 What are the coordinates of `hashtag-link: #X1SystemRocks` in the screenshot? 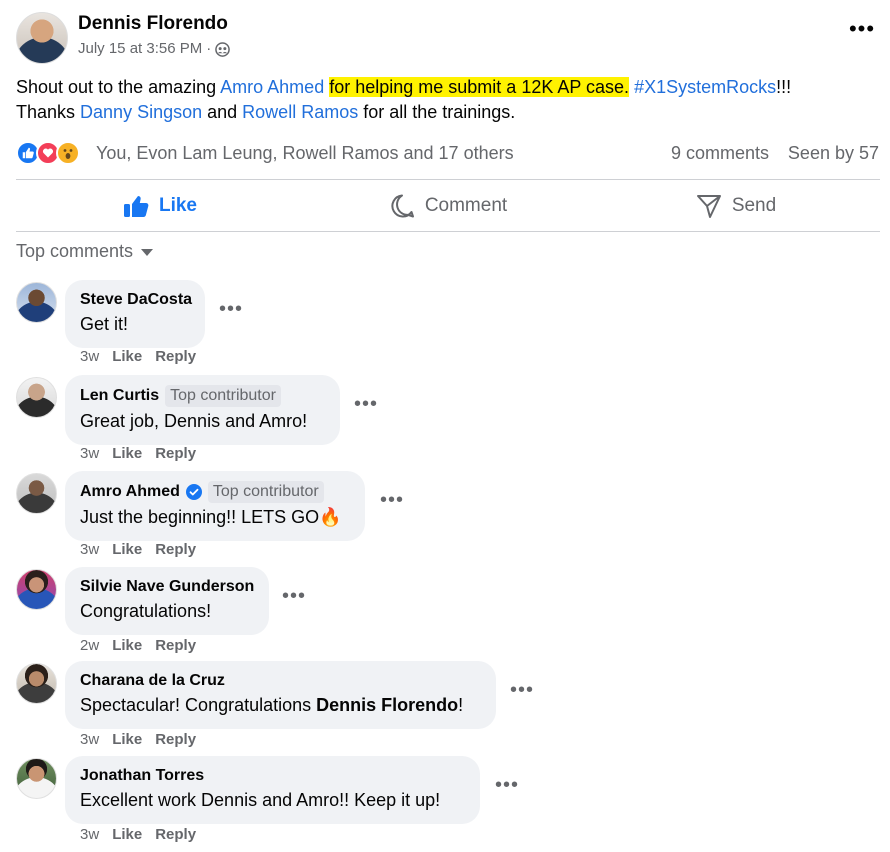 It's located at (705, 87).